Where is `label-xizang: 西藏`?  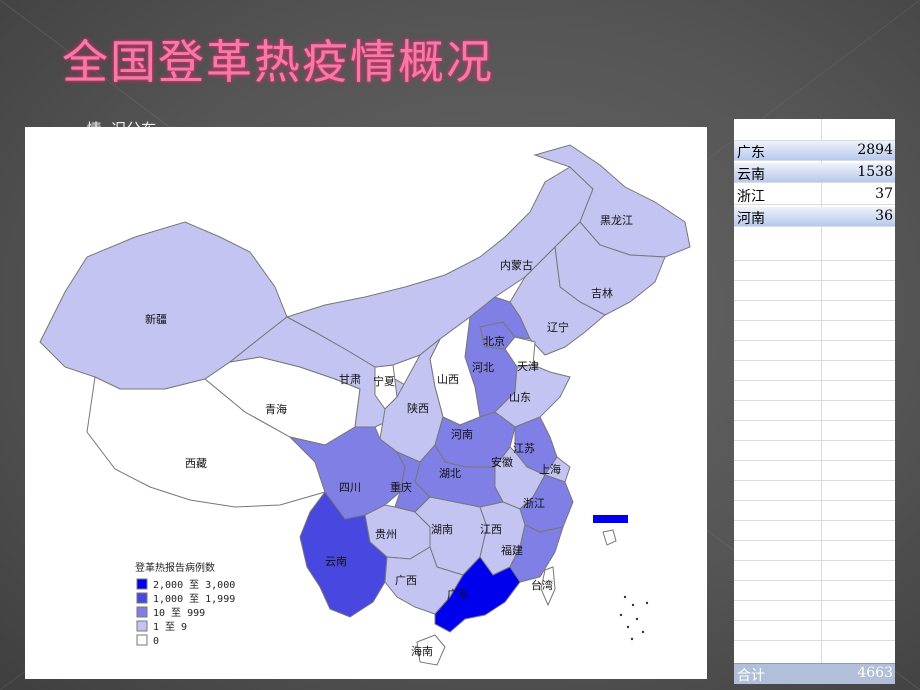
label-xizang: 西藏 is located at coordinates (196, 463).